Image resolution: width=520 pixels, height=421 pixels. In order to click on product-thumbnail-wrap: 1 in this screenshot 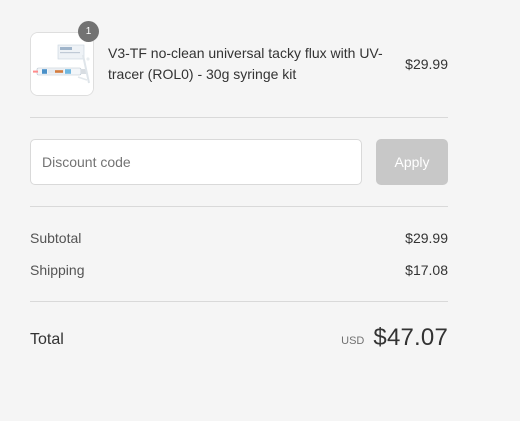, I will do `click(64, 58)`.